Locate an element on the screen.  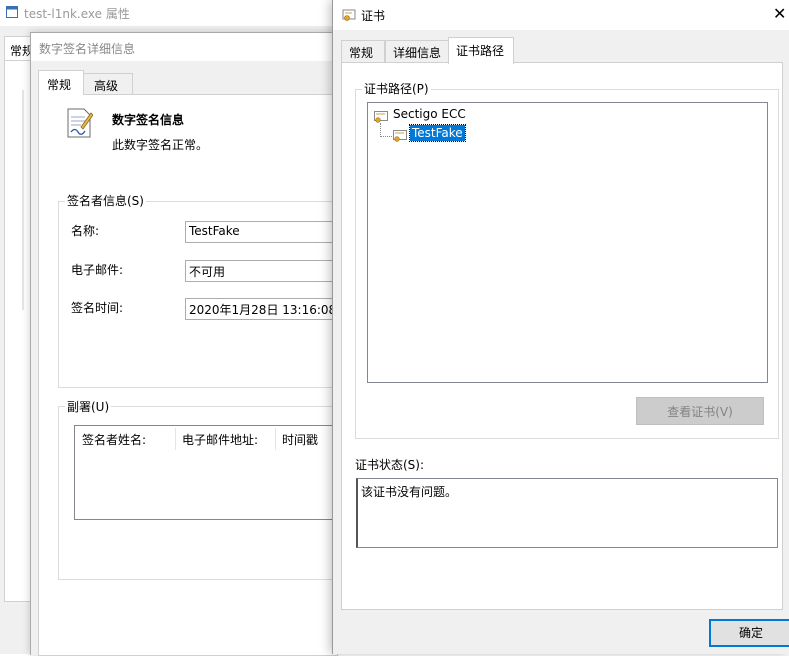
signed-document-icon is located at coordinates (80, 123).